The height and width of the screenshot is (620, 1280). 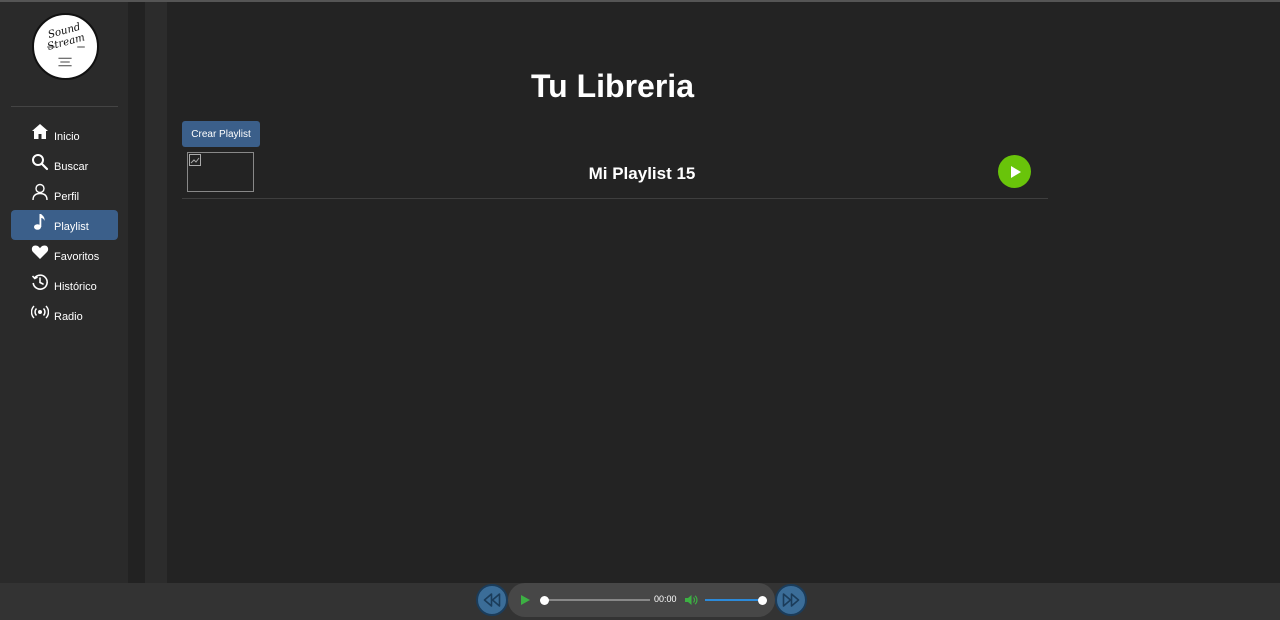 I want to click on sidebar-item-label: Perfil, so click(x=67, y=197).